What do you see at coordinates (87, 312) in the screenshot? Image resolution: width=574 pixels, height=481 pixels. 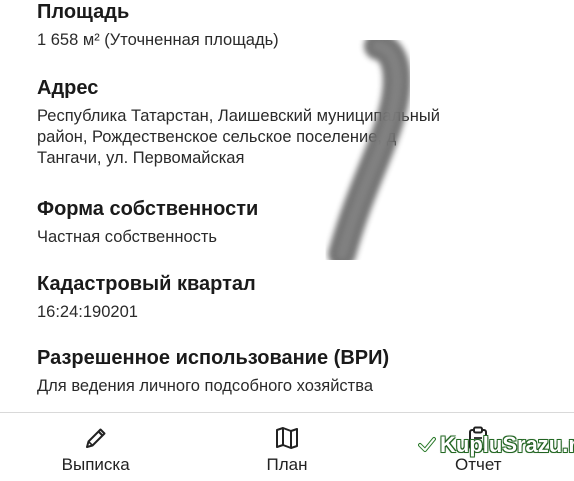 I see `value-line: 16:24:190201` at bounding box center [87, 312].